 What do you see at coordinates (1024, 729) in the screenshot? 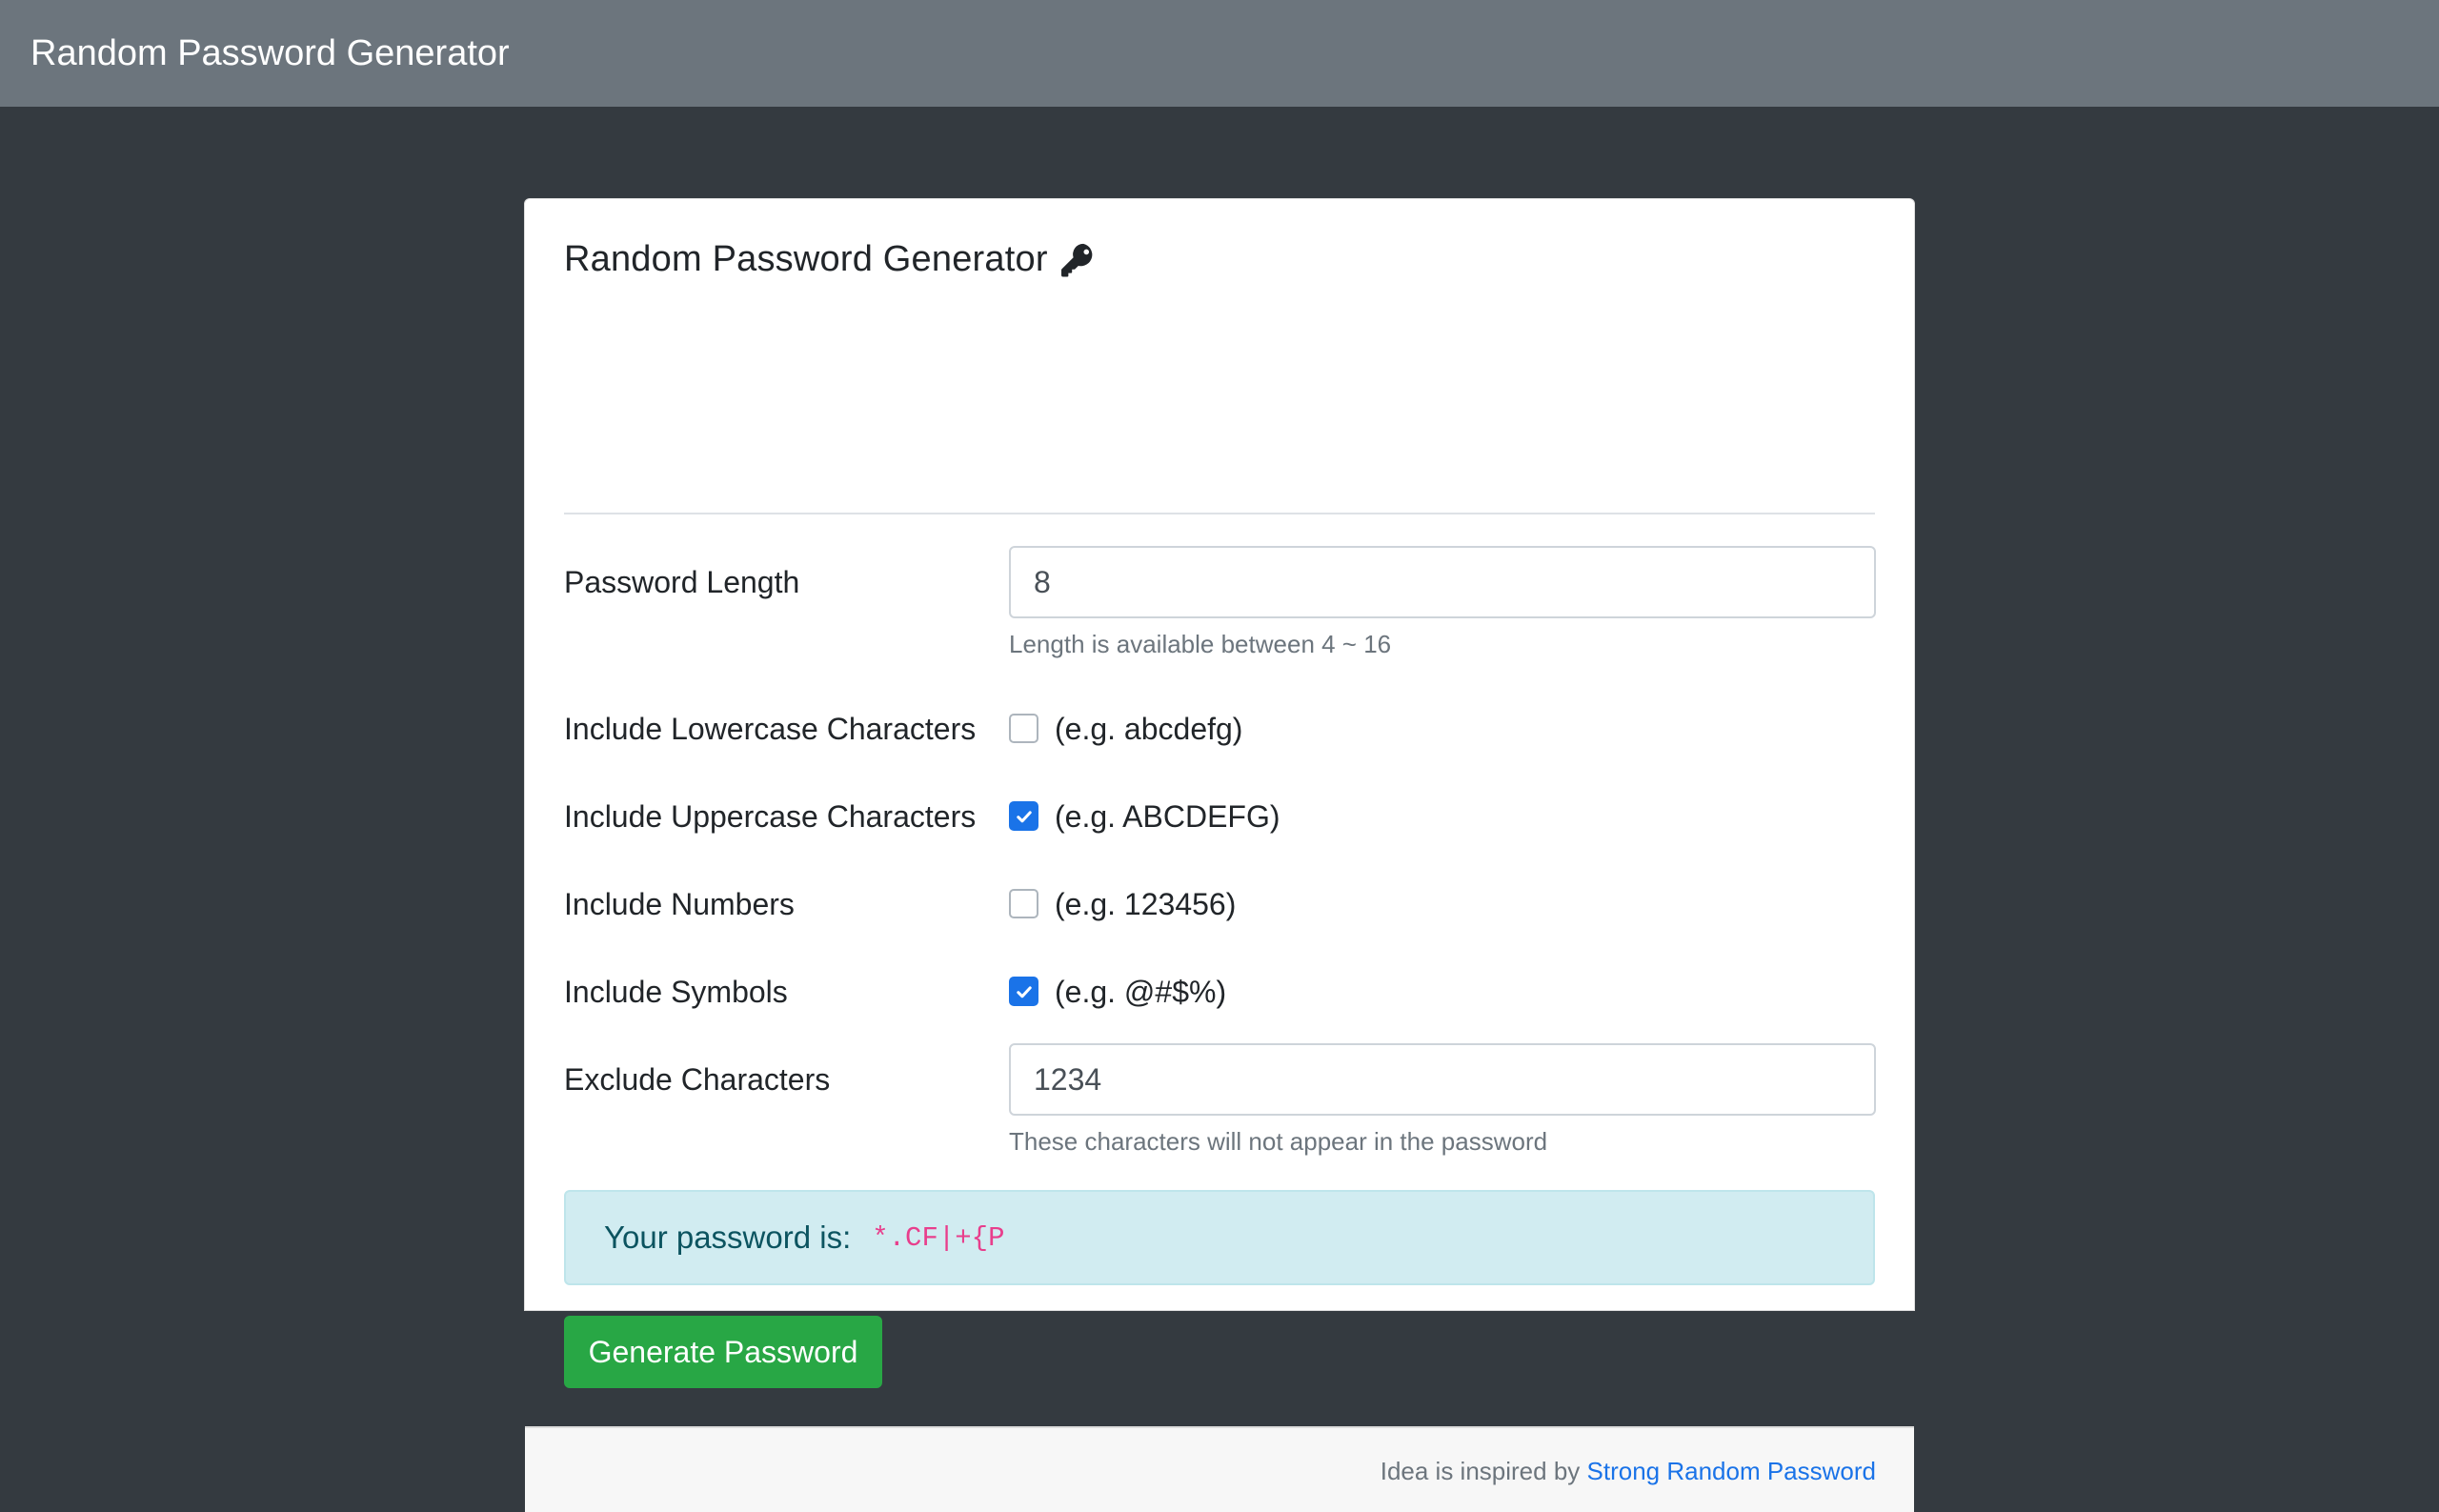
I see `lowercase-checkbox` at bounding box center [1024, 729].